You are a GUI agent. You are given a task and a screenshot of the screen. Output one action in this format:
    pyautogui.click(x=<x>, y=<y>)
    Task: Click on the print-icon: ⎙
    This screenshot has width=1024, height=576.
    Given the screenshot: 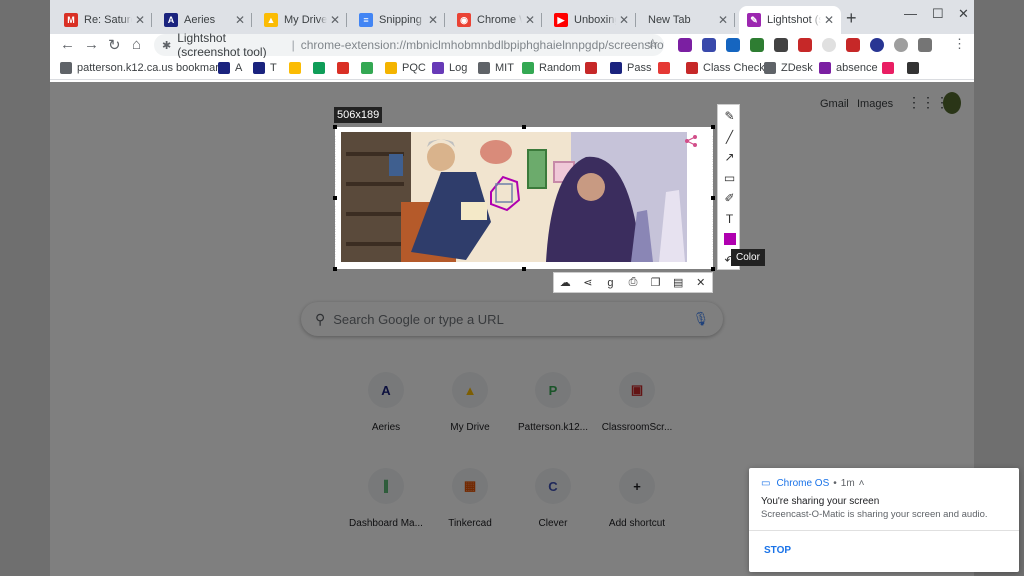 What is the action you would take?
    pyautogui.click(x=633, y=282)
    